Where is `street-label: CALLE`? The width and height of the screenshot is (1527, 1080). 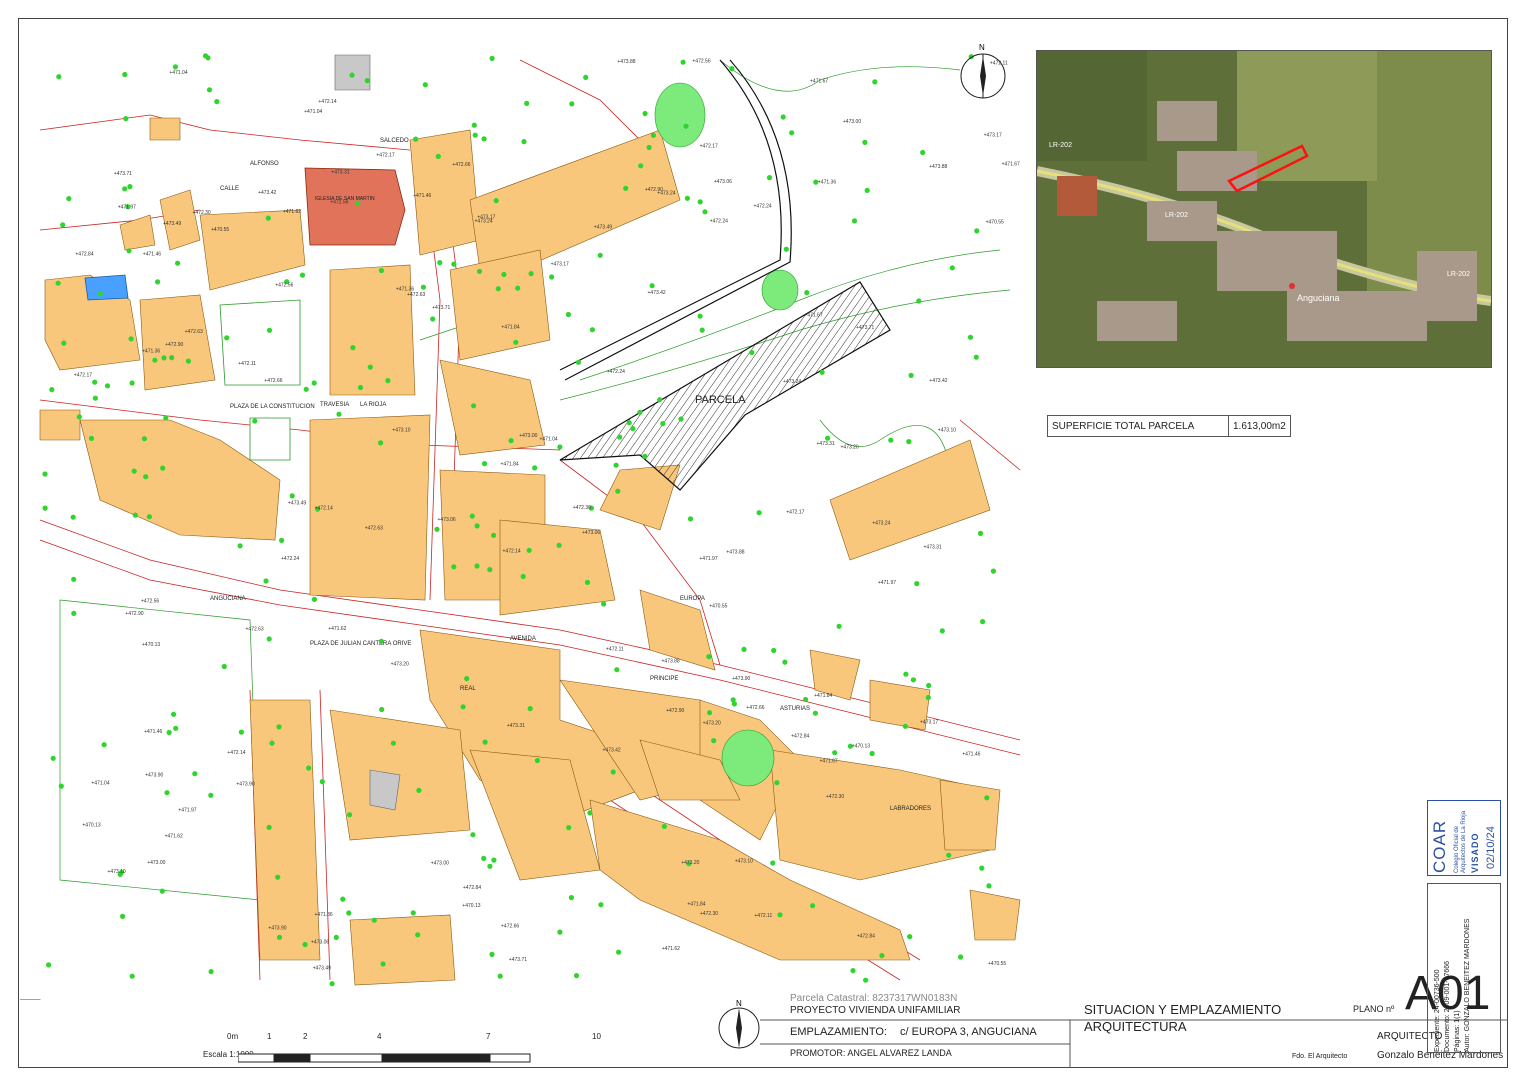 street-label: CALLE is located at coordinates (229, 189).